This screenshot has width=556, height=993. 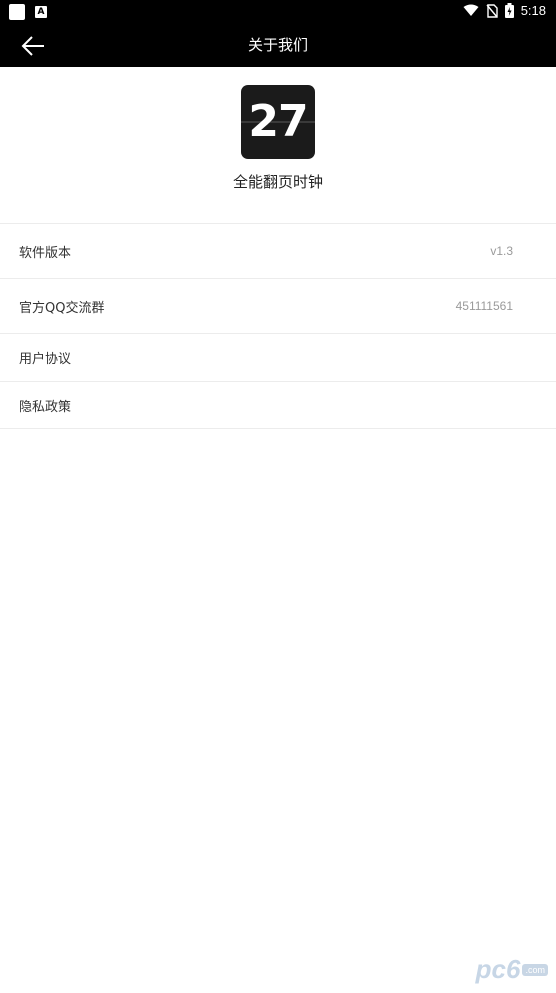 I want to click on row-qq-group: 官方QQ交流群 451111561, so click(x=278, y=306).